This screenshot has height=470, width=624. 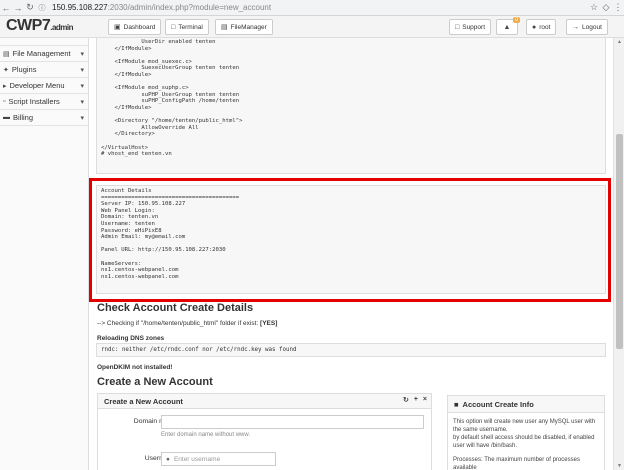 I want to click on sidebar-item-billing: ▬ Billing ▾, so click(x=44, y=118).